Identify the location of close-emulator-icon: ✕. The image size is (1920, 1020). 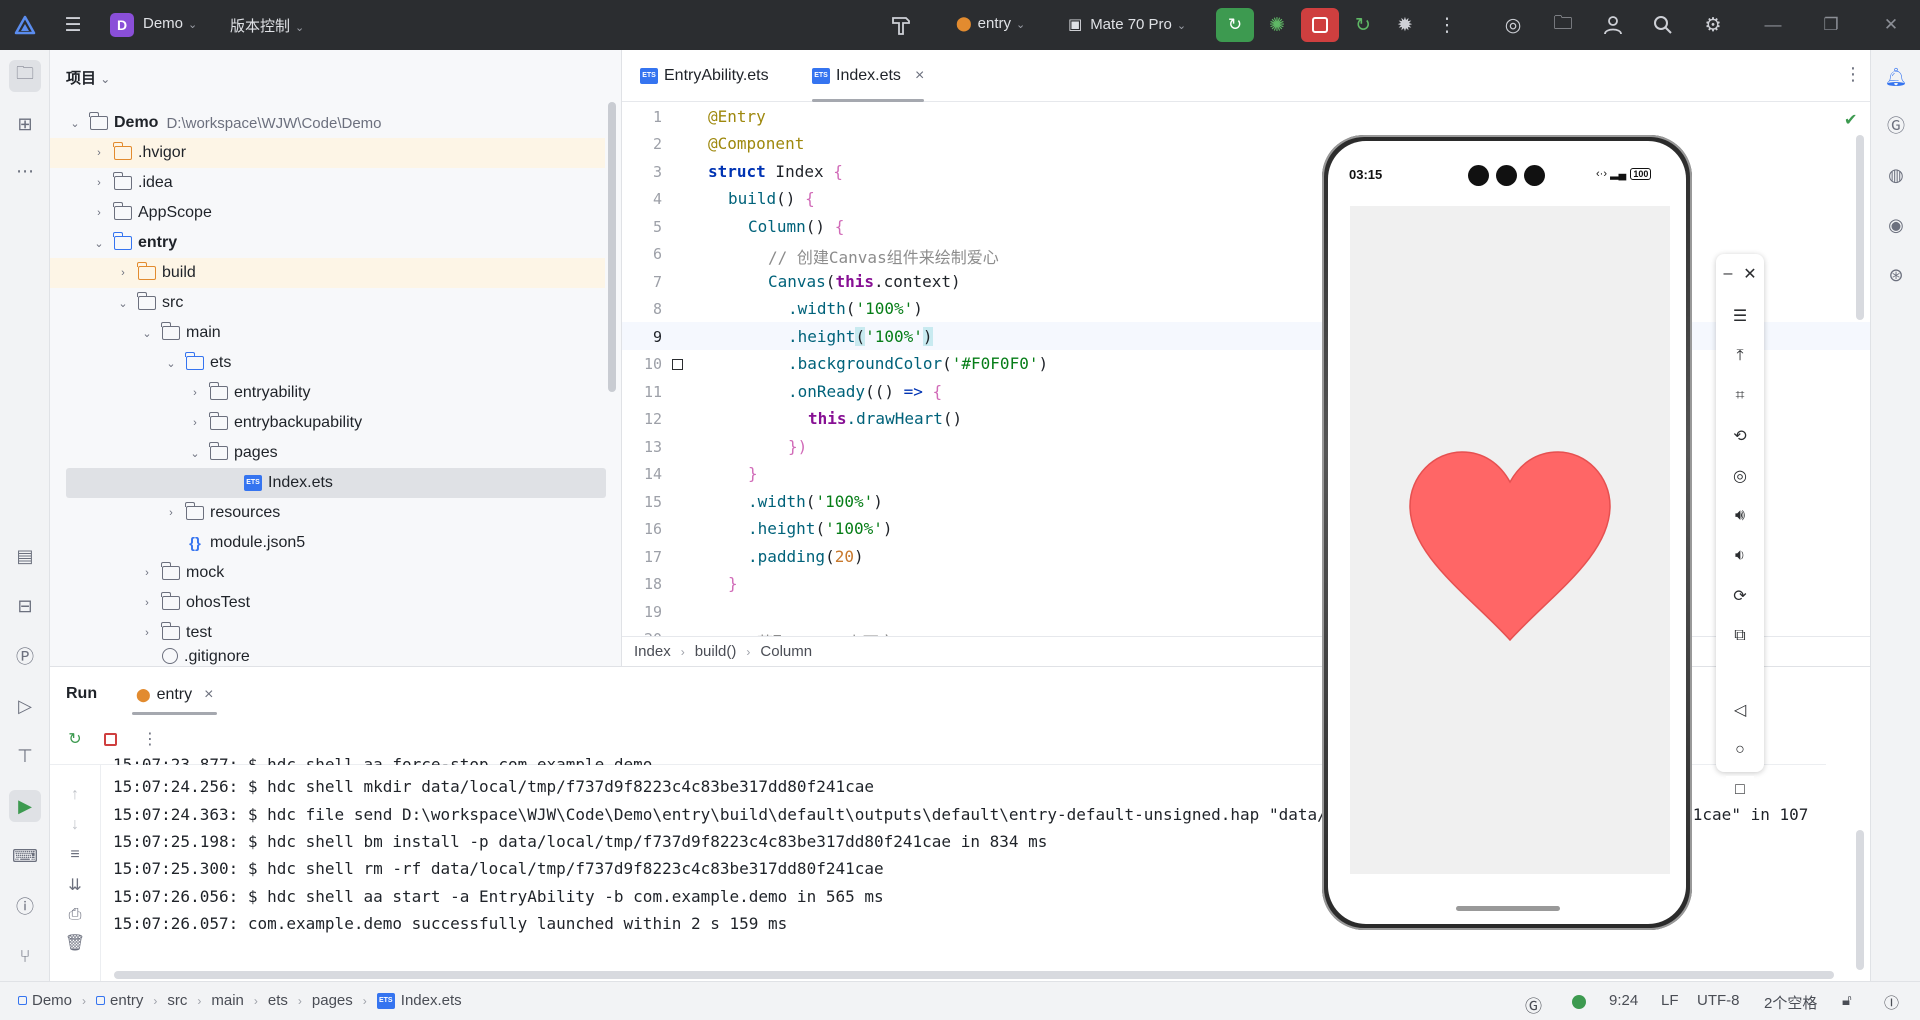
(1750, 274).